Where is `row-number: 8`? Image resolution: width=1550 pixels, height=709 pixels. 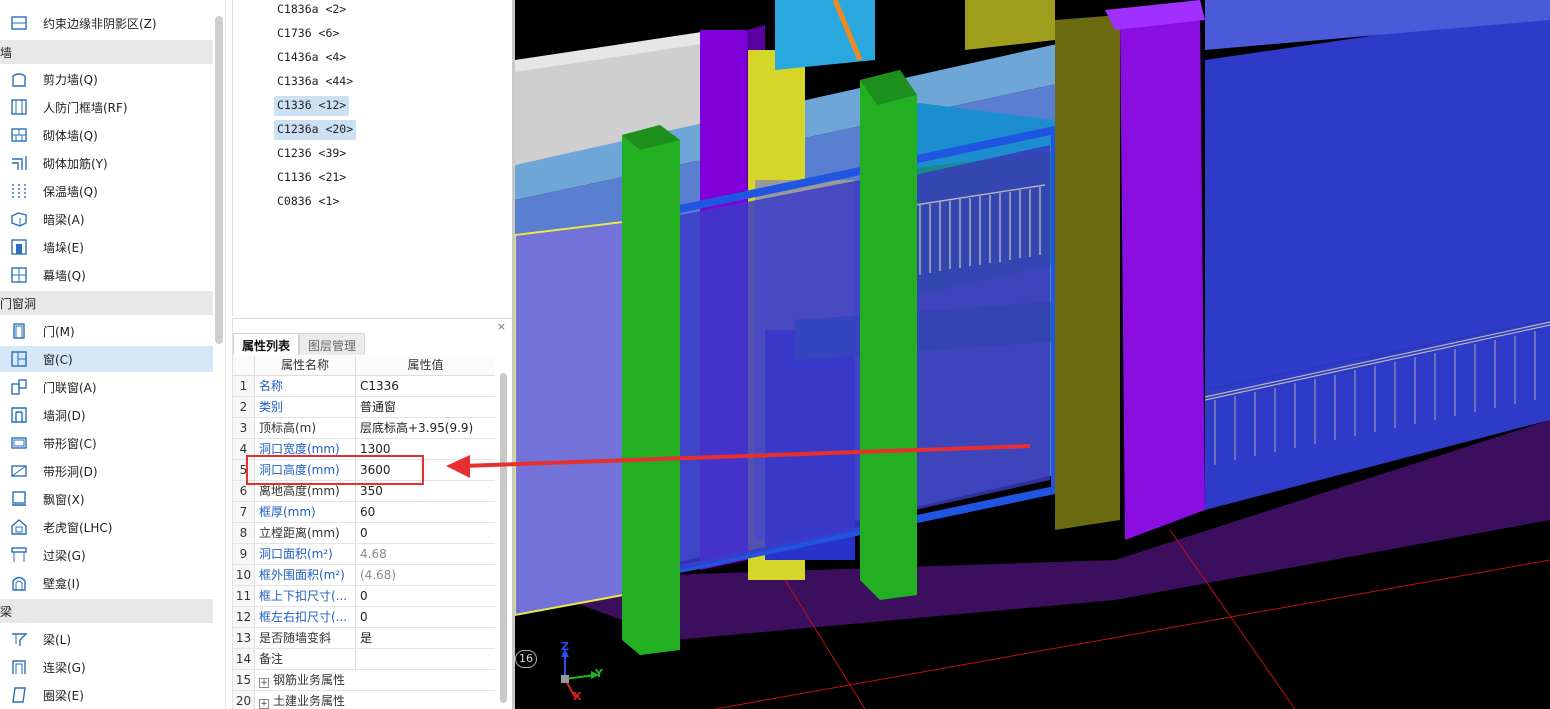 row-number: 8 is located at coordinates (244, 533).